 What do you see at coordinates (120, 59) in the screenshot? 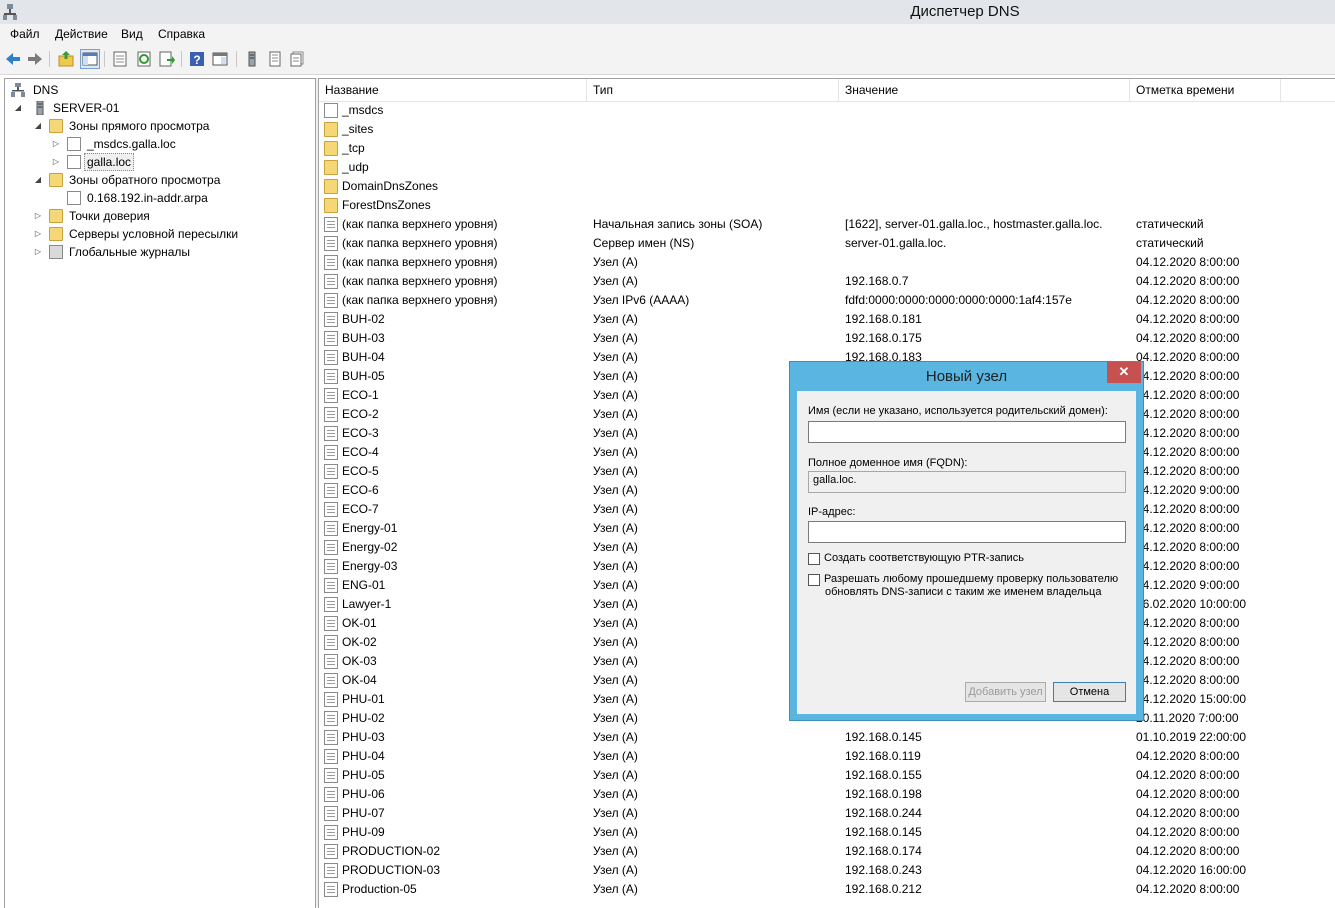
I see `properties-icon` at bounding box center [120, 59].